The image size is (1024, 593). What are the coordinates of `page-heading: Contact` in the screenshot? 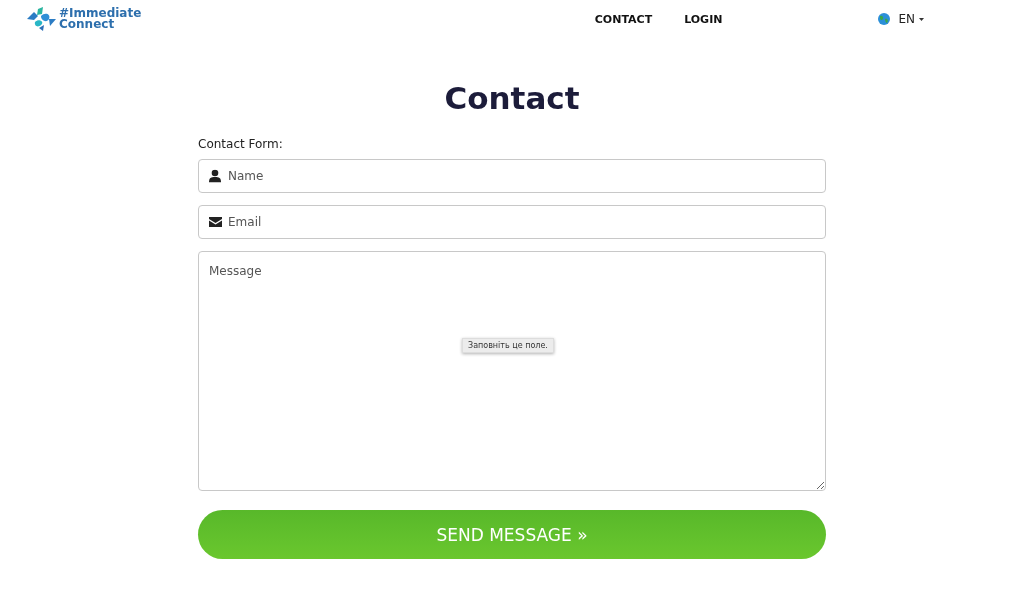 It's located at (512, 99).